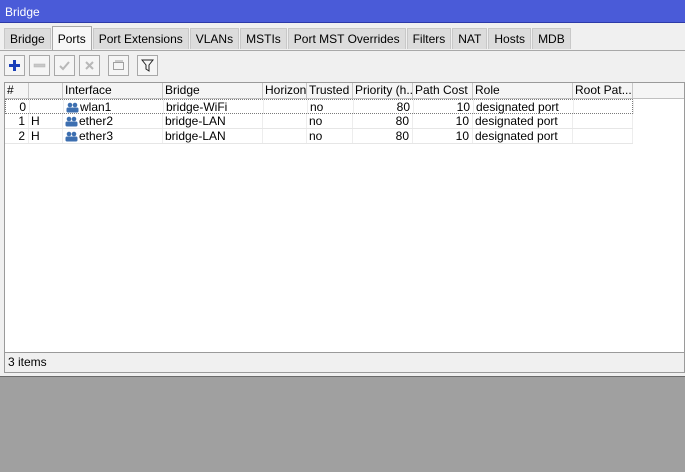 The height and width of the screenshot is (472, 685). Describe the element at coordinates (96, 121) in the screenshot. I see `interface-name: ether2` at that location.